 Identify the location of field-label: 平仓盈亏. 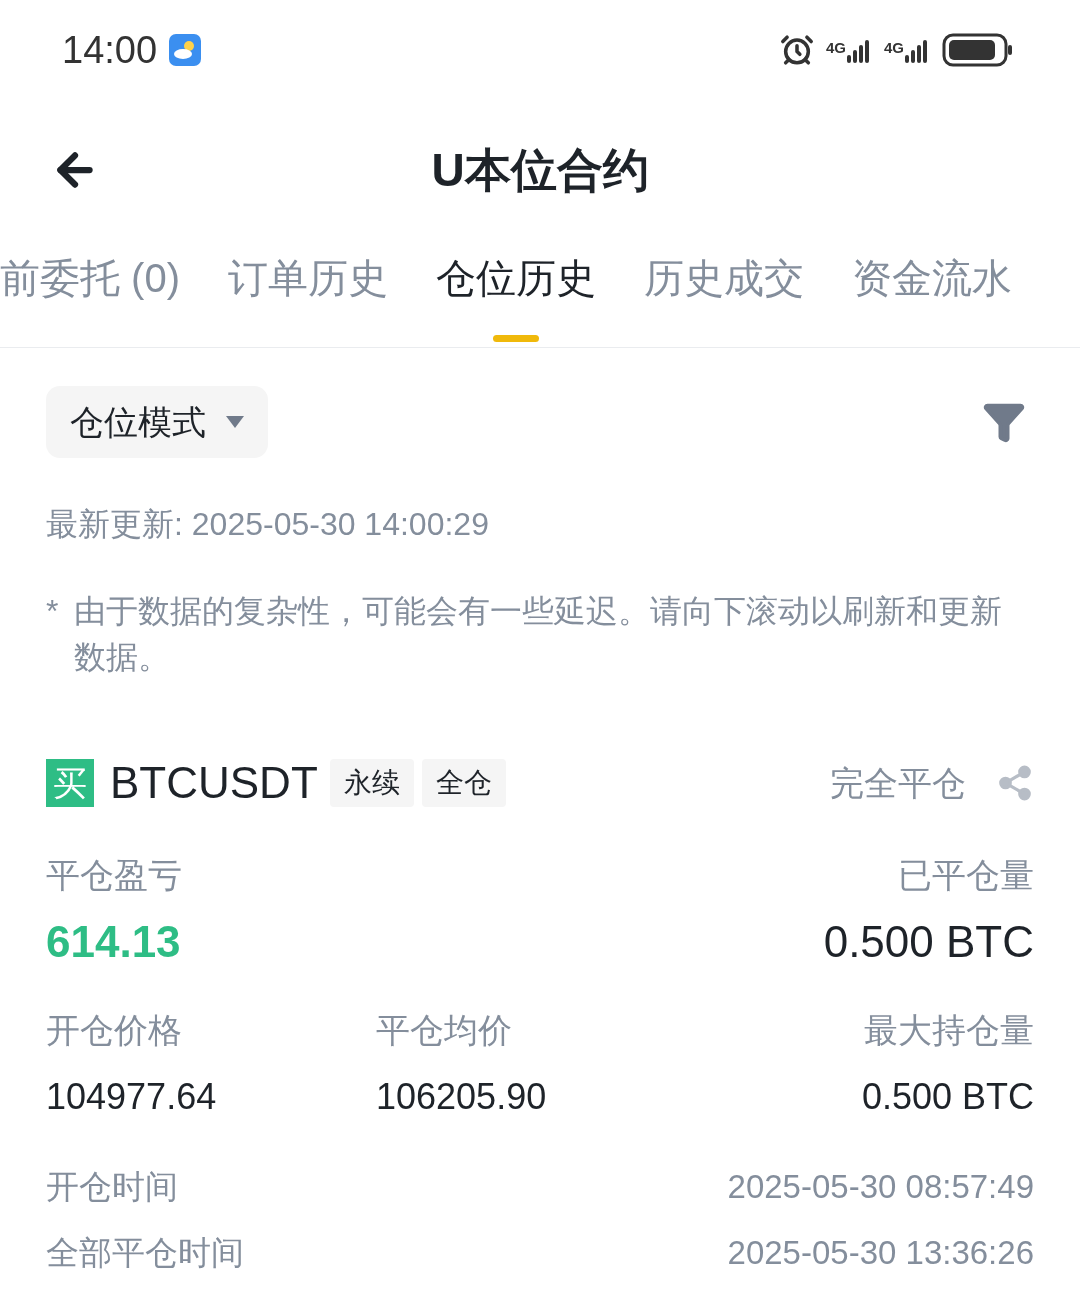
(114, 875).